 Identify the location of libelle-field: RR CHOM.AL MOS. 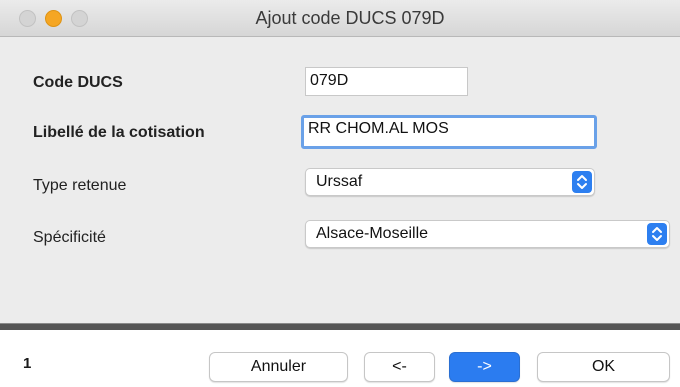
(449, 132).